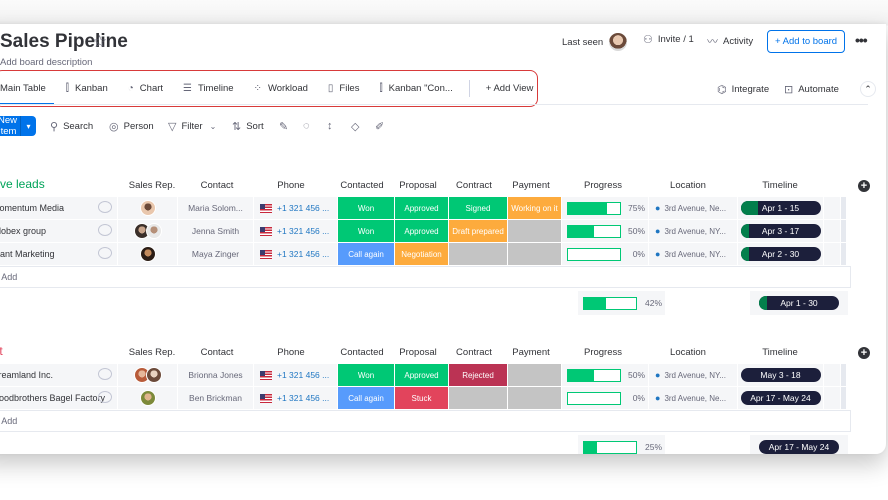 This screenshot has width=888, height=500. What do you see at coordinates (216, 254) in the screenshot?
I see `contact-cell: Maya Zinger` at bounding box center [216, 254].